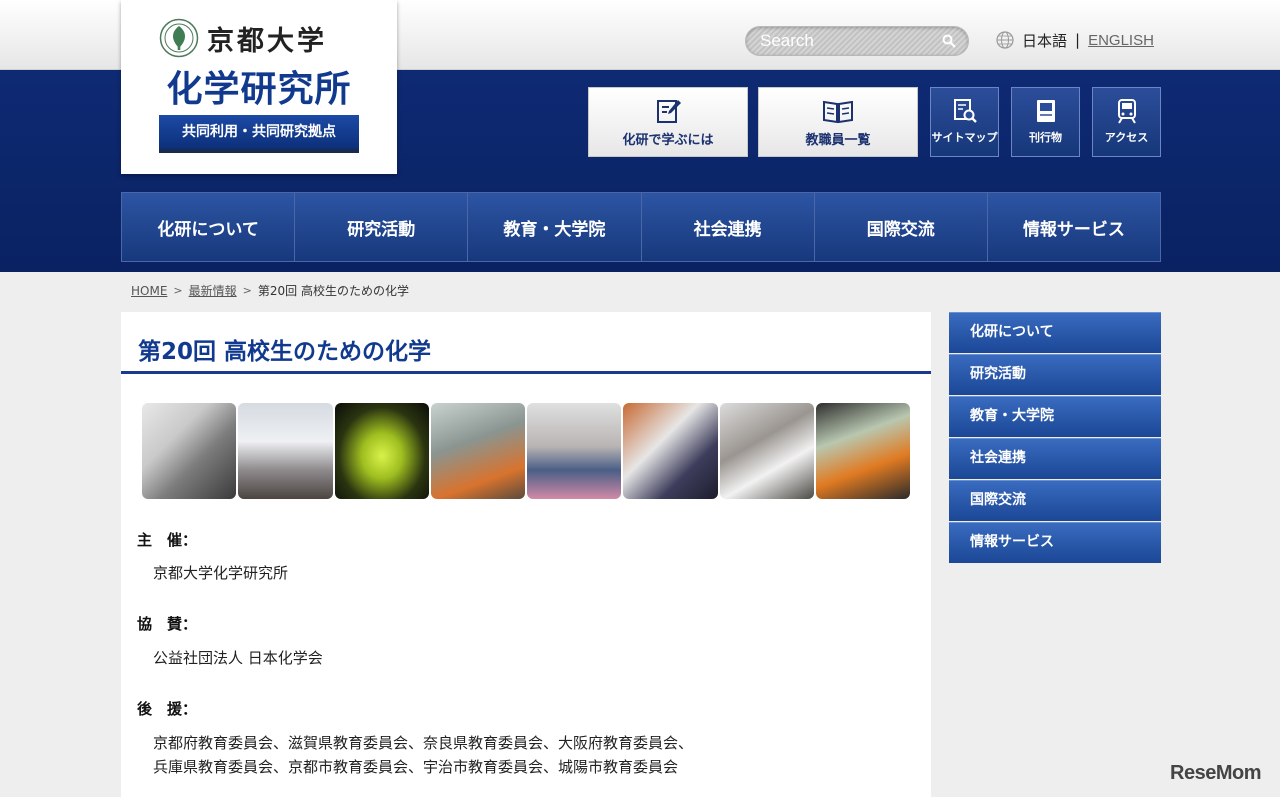 This screenshot has width=1280, height=797. Describe the element at coordinates (668, 140) in the screenshot. I see `study-at-icr-label: 化研で学ぶには` at that location.